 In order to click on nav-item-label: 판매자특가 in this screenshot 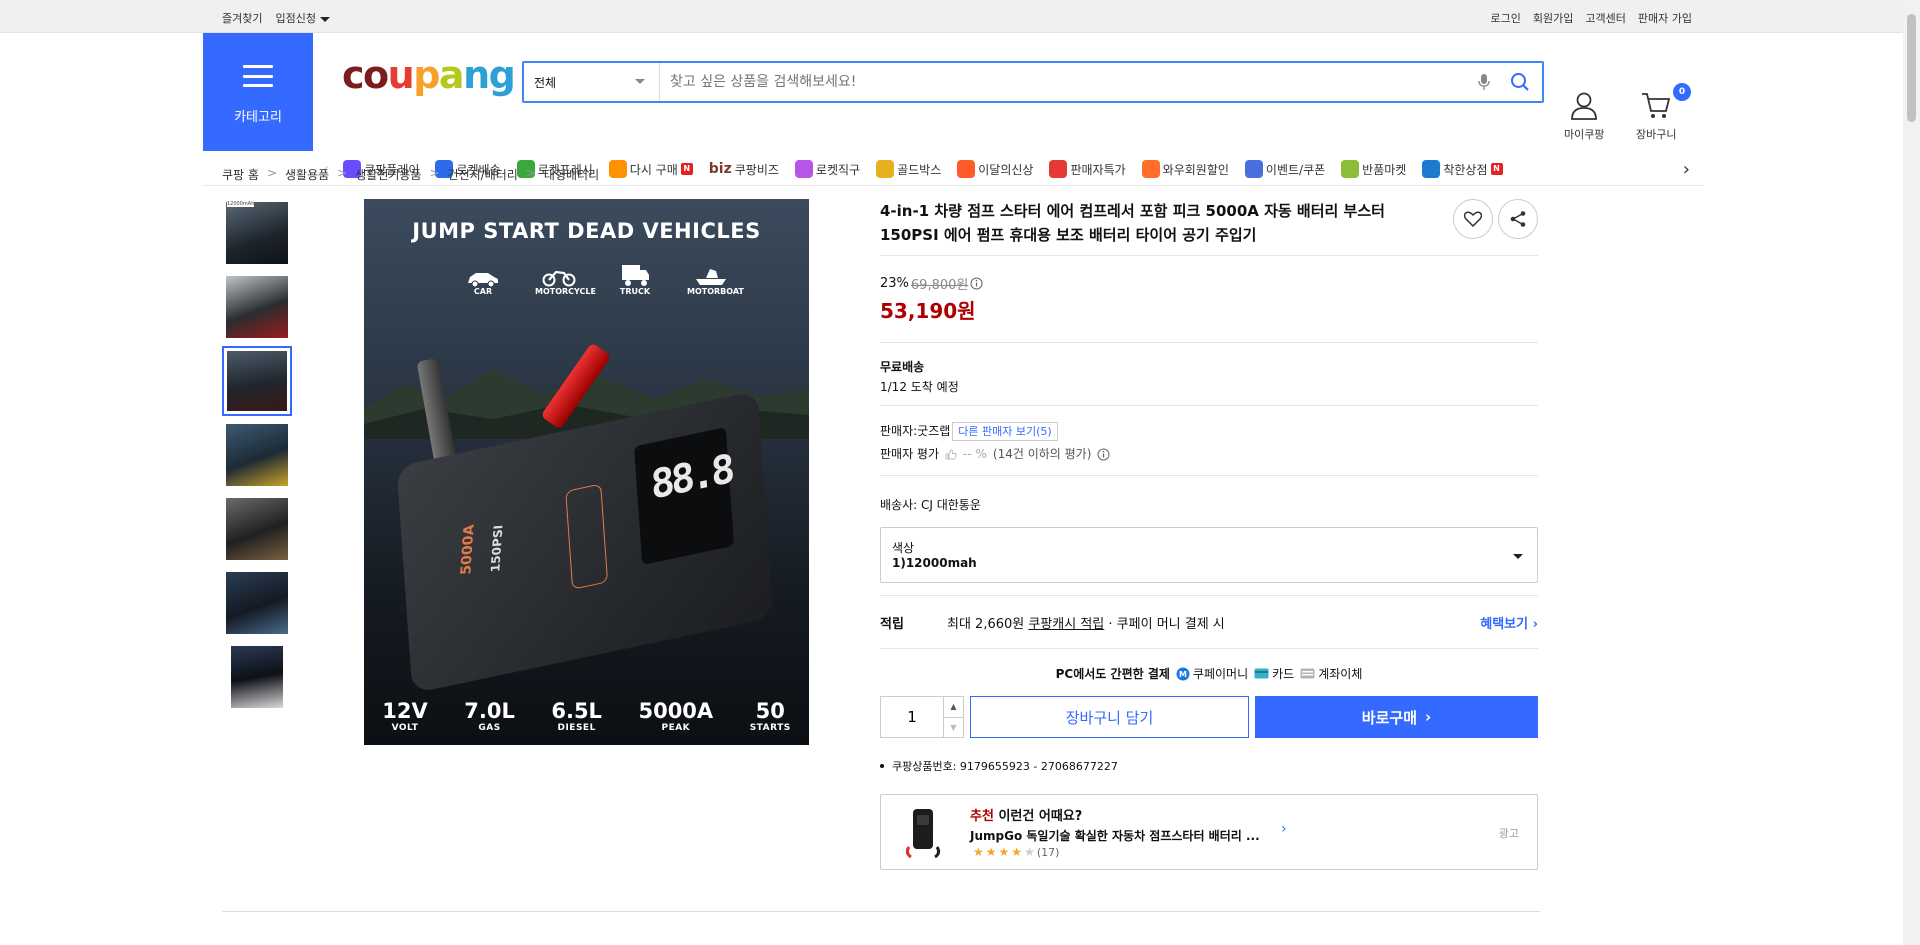, I will do `click(1098, 169)`.